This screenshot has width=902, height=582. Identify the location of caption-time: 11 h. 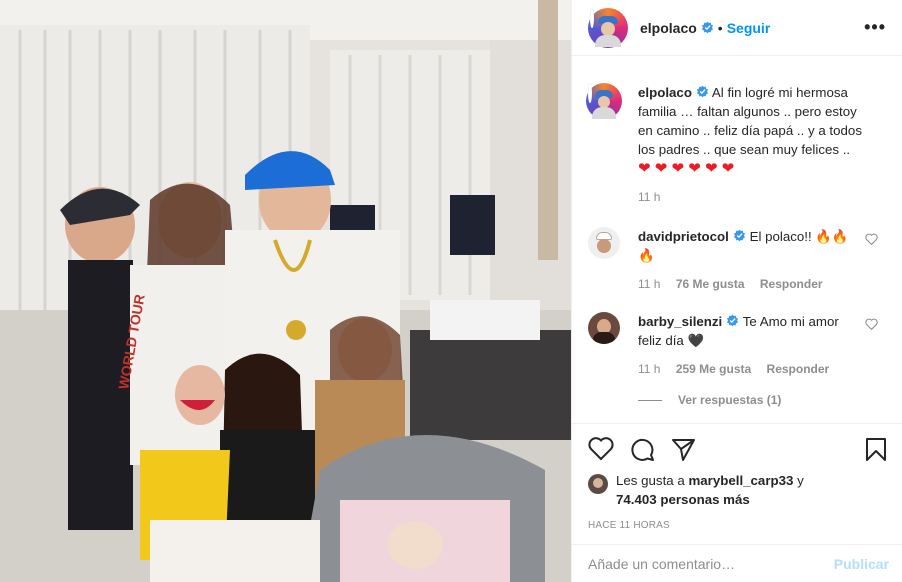
(649, 197).